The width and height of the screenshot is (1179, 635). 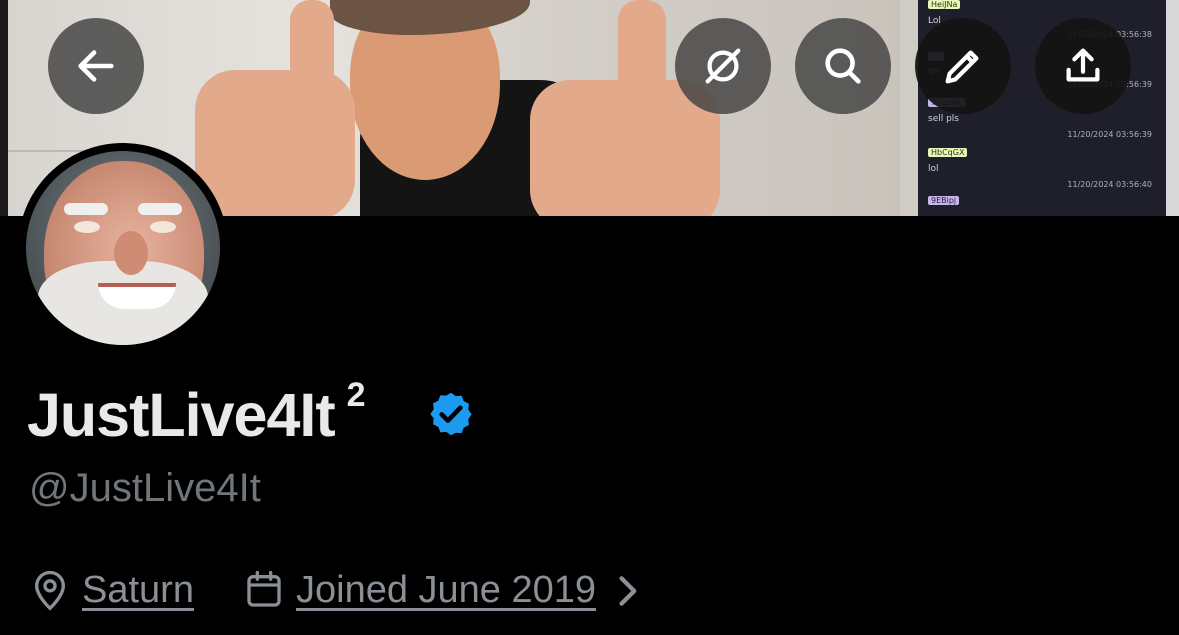 What do you see at coordinates (944, 4) in the screenshot?
I see `chat-user-tag: HeiJNa` at bounding box center [944, 4].